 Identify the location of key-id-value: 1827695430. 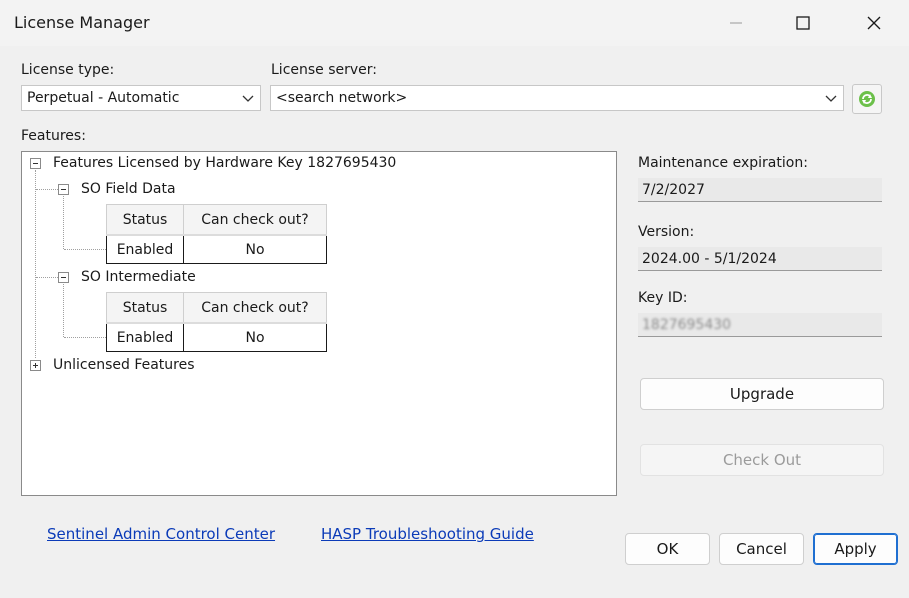
(687, 324).